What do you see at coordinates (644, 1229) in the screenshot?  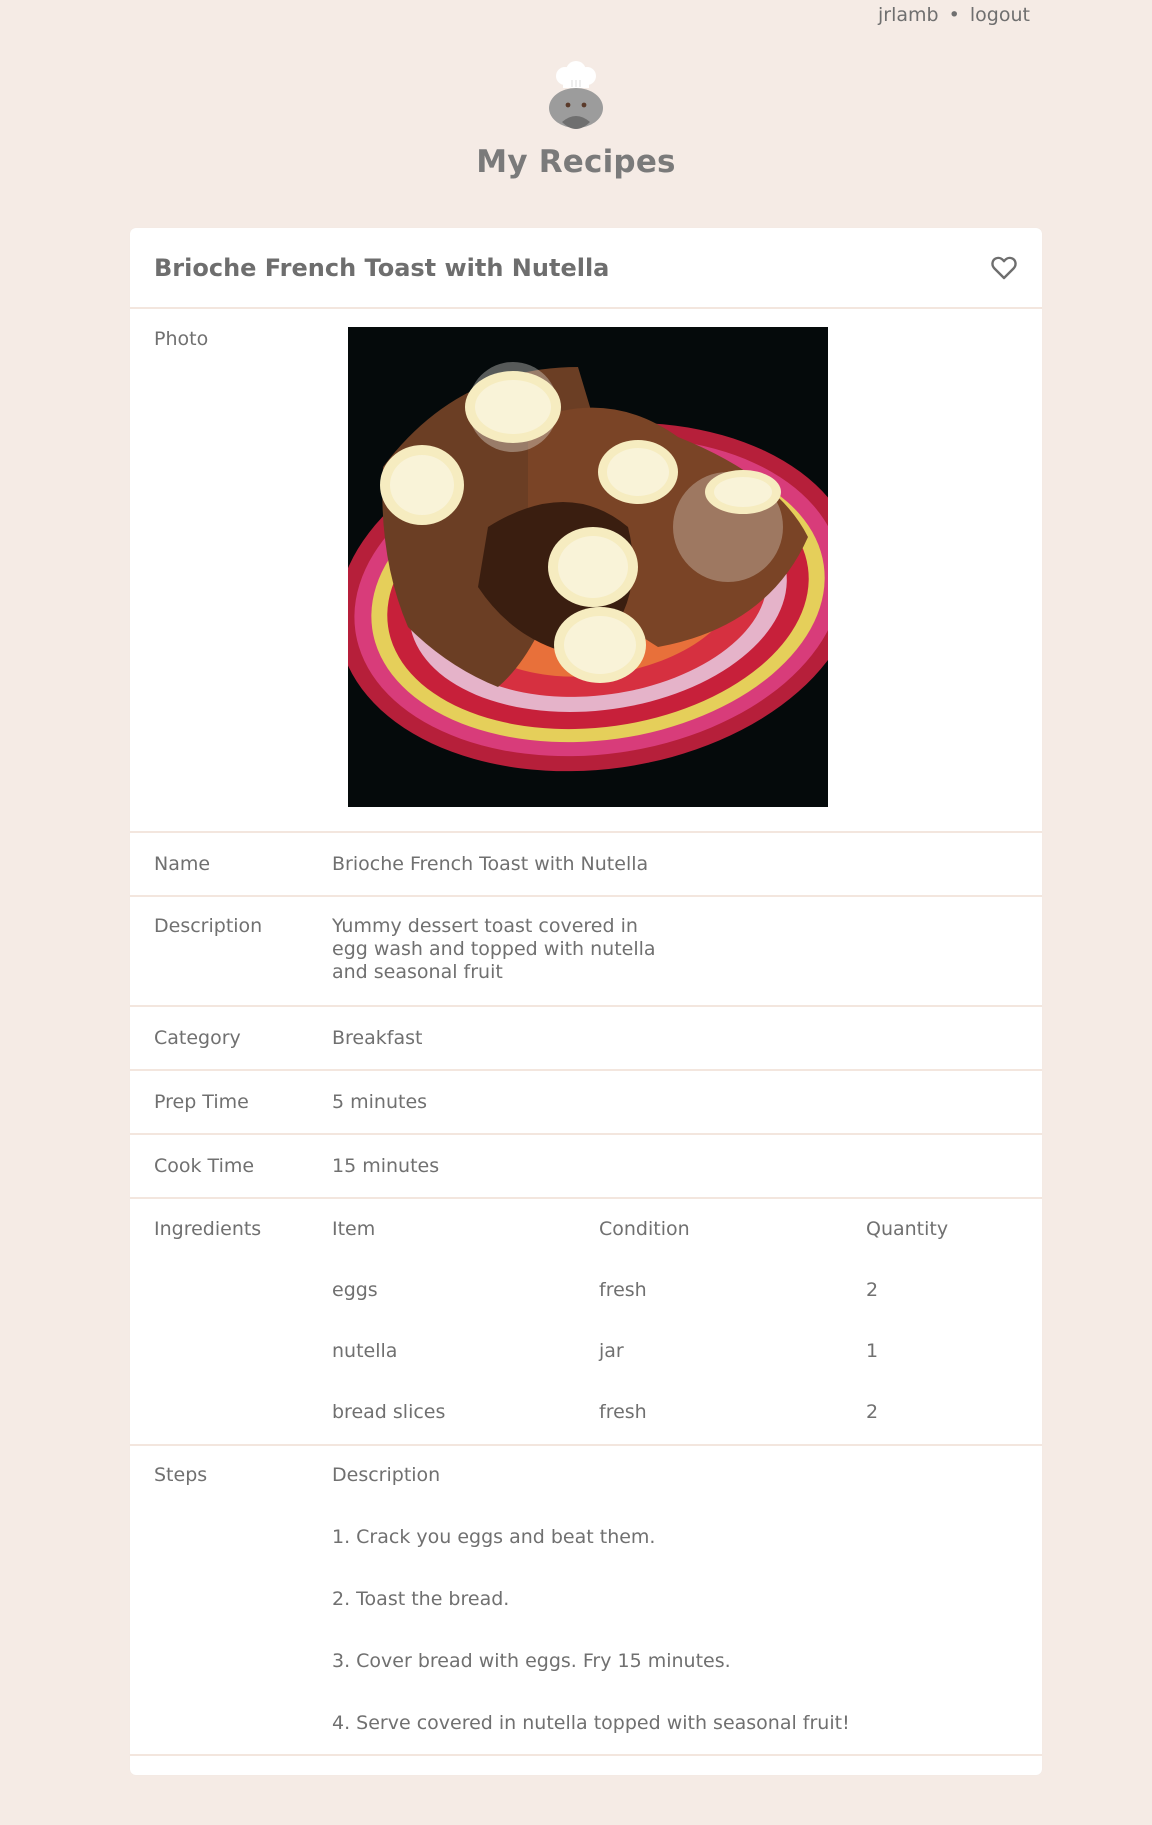 I see `ingredients-header-condition: Condition` at bounding box center [644, 1229].